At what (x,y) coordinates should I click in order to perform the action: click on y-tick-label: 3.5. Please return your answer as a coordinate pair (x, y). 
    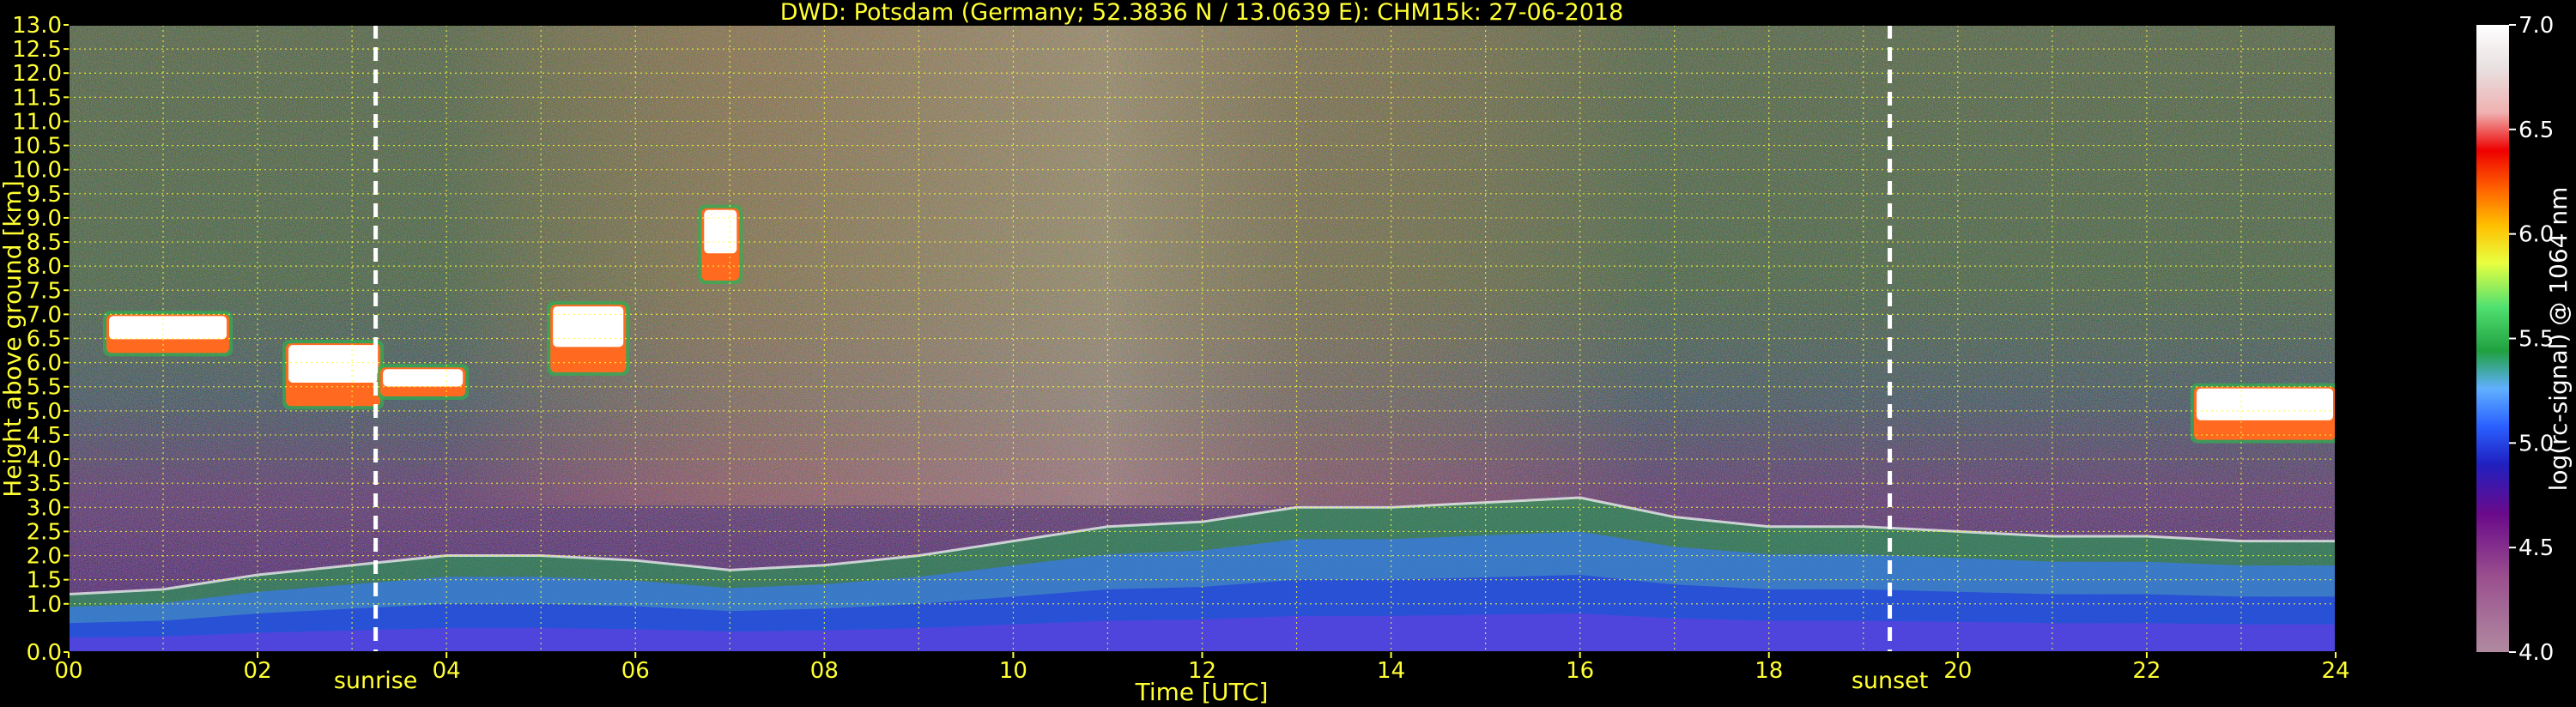
    Looking at the image, I should click on (44, 484).